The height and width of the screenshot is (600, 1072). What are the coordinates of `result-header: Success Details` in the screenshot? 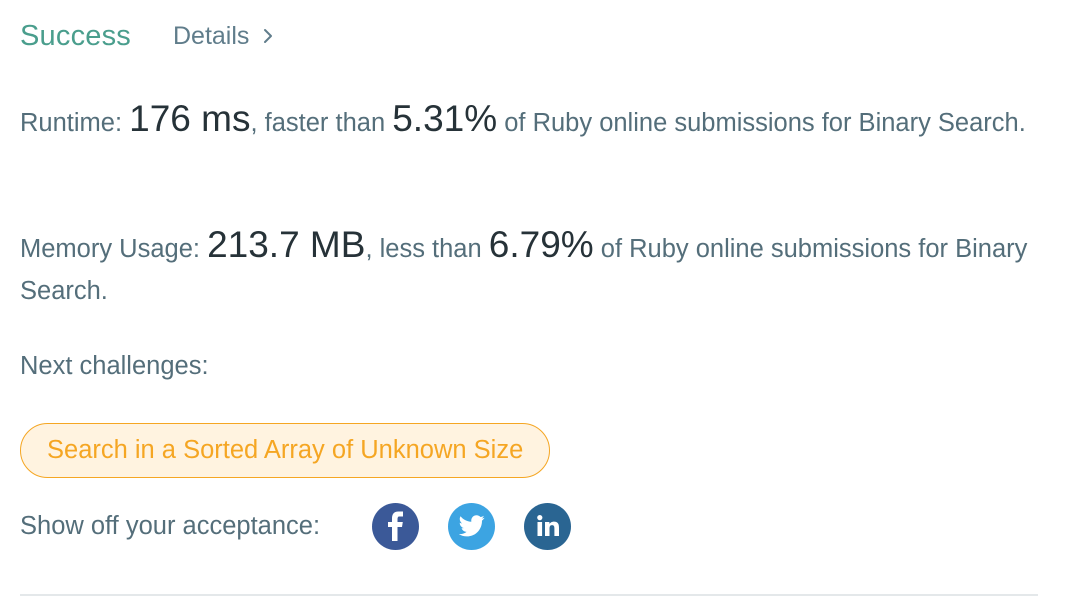 It's located at (146, 36).